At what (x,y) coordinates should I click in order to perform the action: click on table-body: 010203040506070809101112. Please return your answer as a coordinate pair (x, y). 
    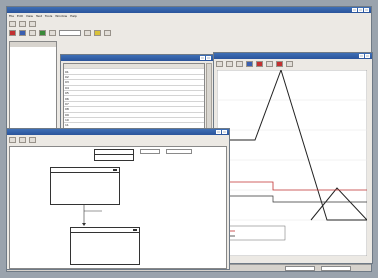
    Looking at the image, I should click on (134, 101).